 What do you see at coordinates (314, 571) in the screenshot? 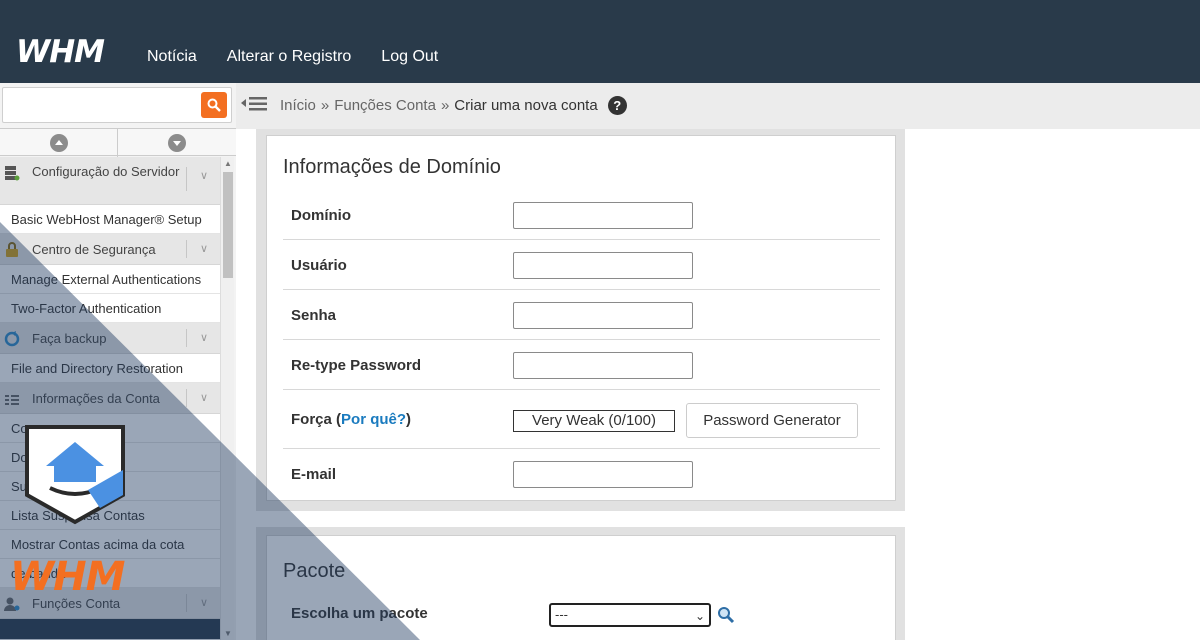
I see `panel-title: Pacote` at bounding box center [314, 571].